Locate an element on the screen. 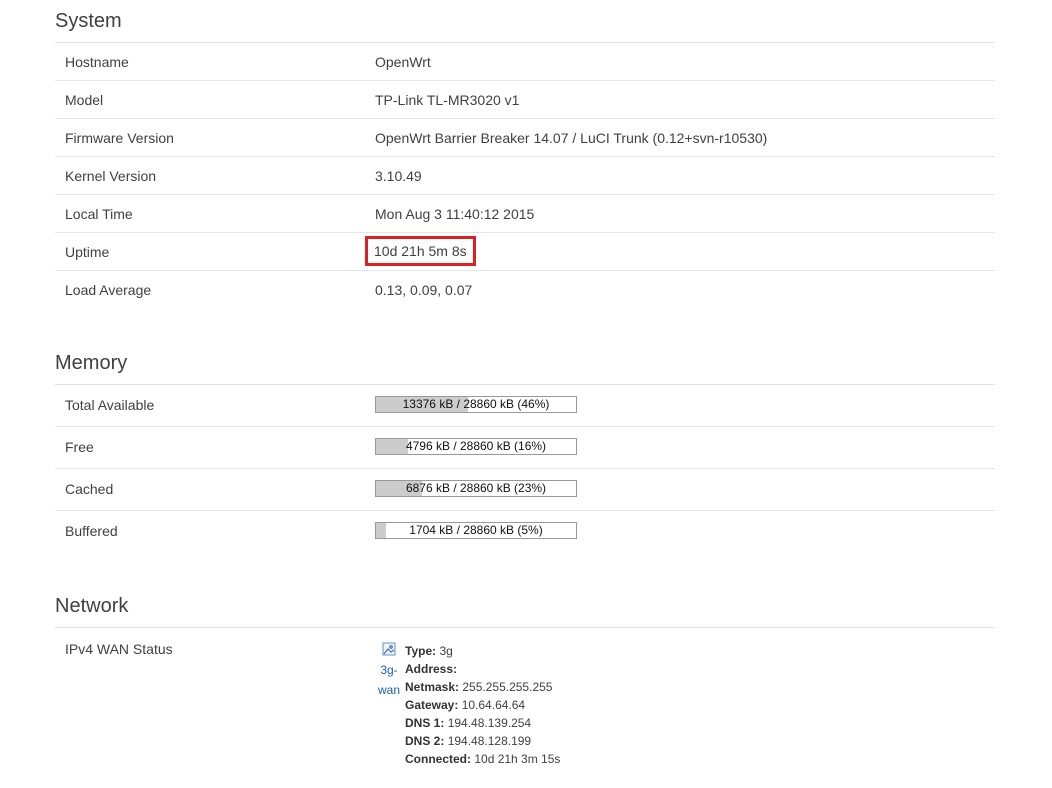 The width and height of the screenshot is (1052, 788). progress-bar: 1704 kB / 28860 kB (5%) is located at coordinates (476, 530).